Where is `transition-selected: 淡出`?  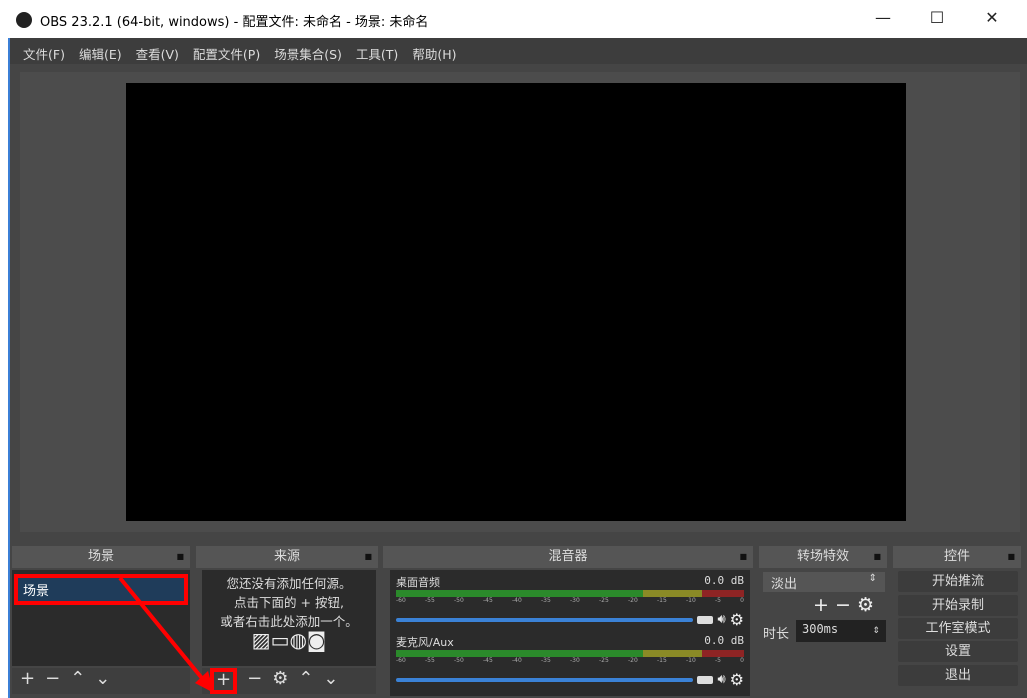
transition-selected: 淡出 is located at coordinates (784, 584).